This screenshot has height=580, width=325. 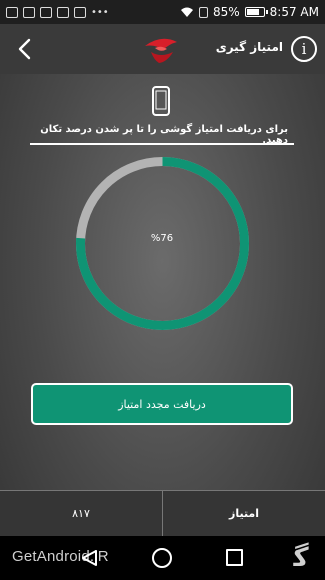 I want to click on nav-recent-icon, so click(x=234, y=557).